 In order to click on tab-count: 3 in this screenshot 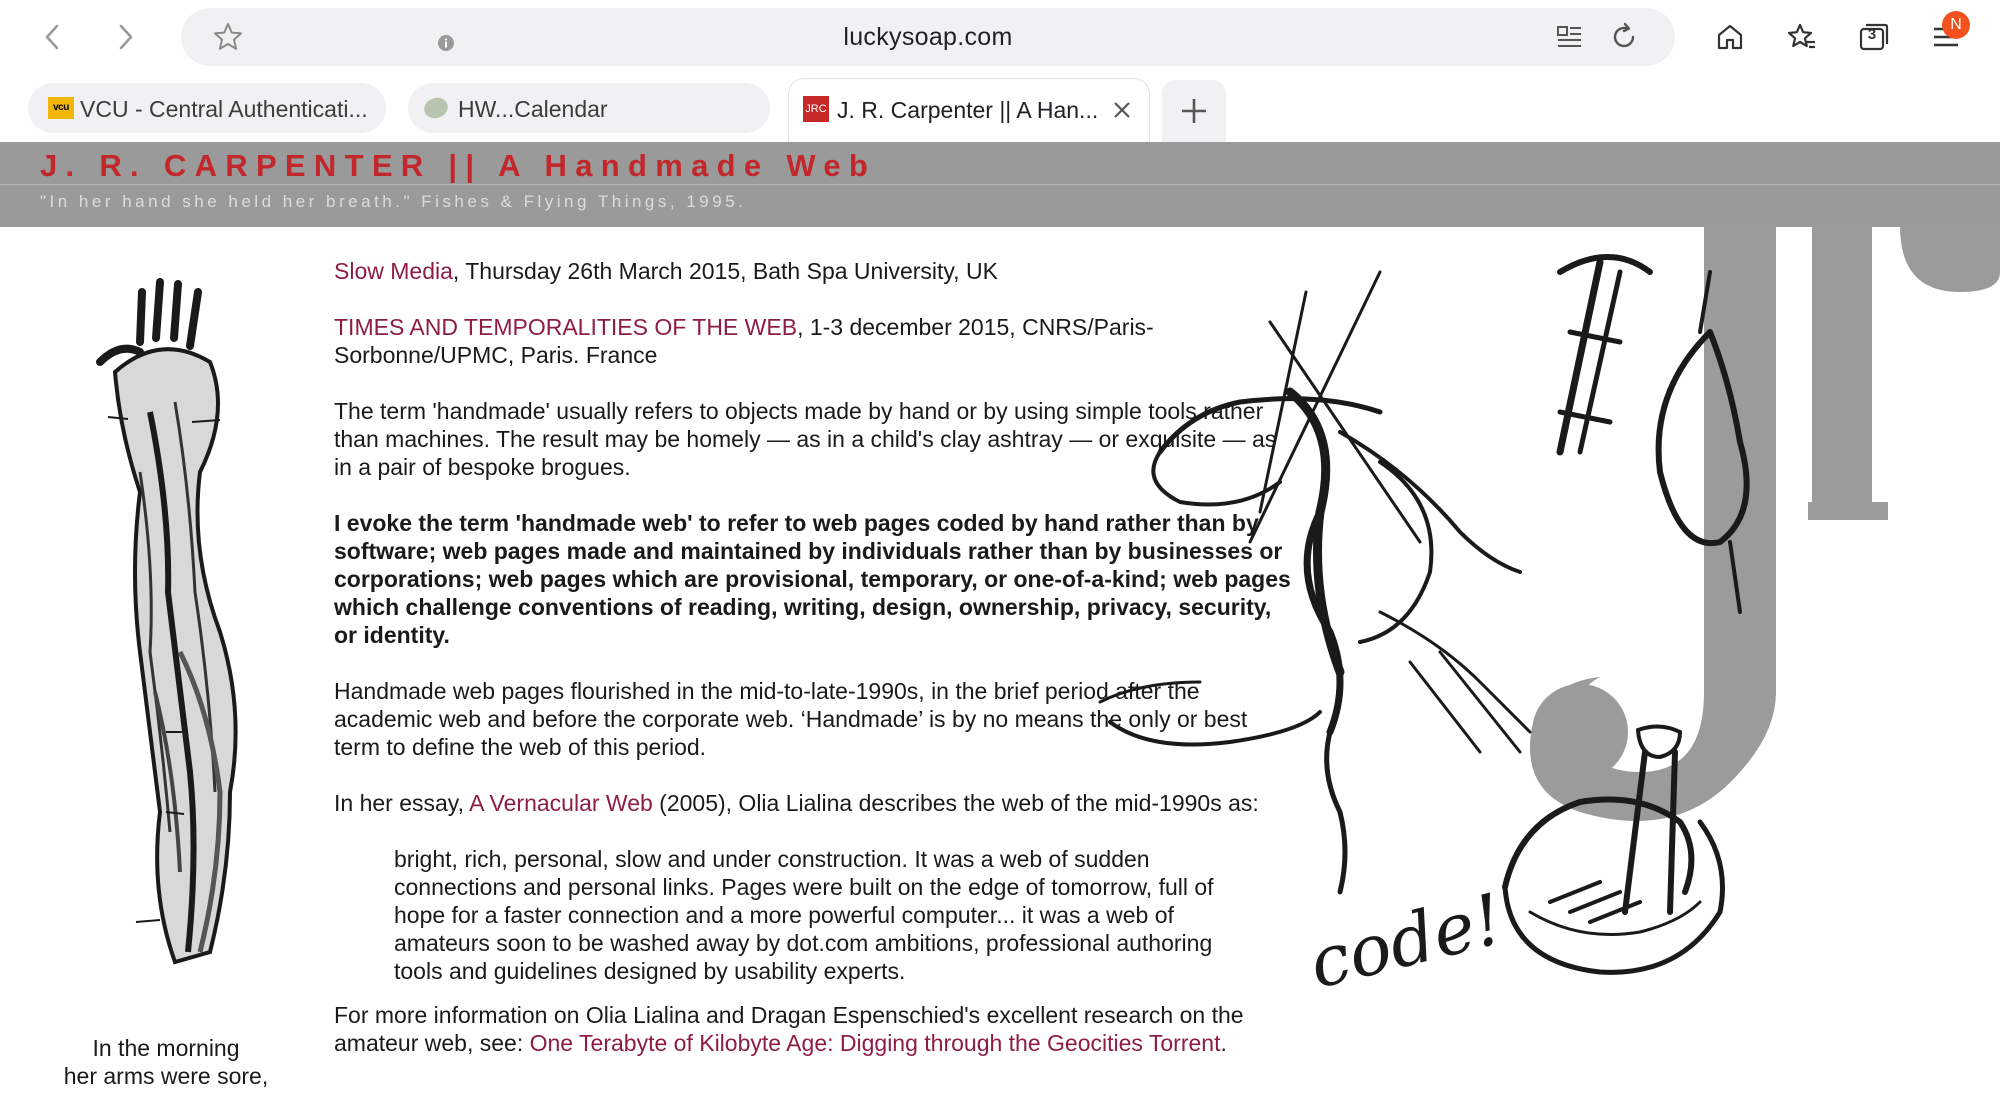, I will do `click(1872, 34)`.